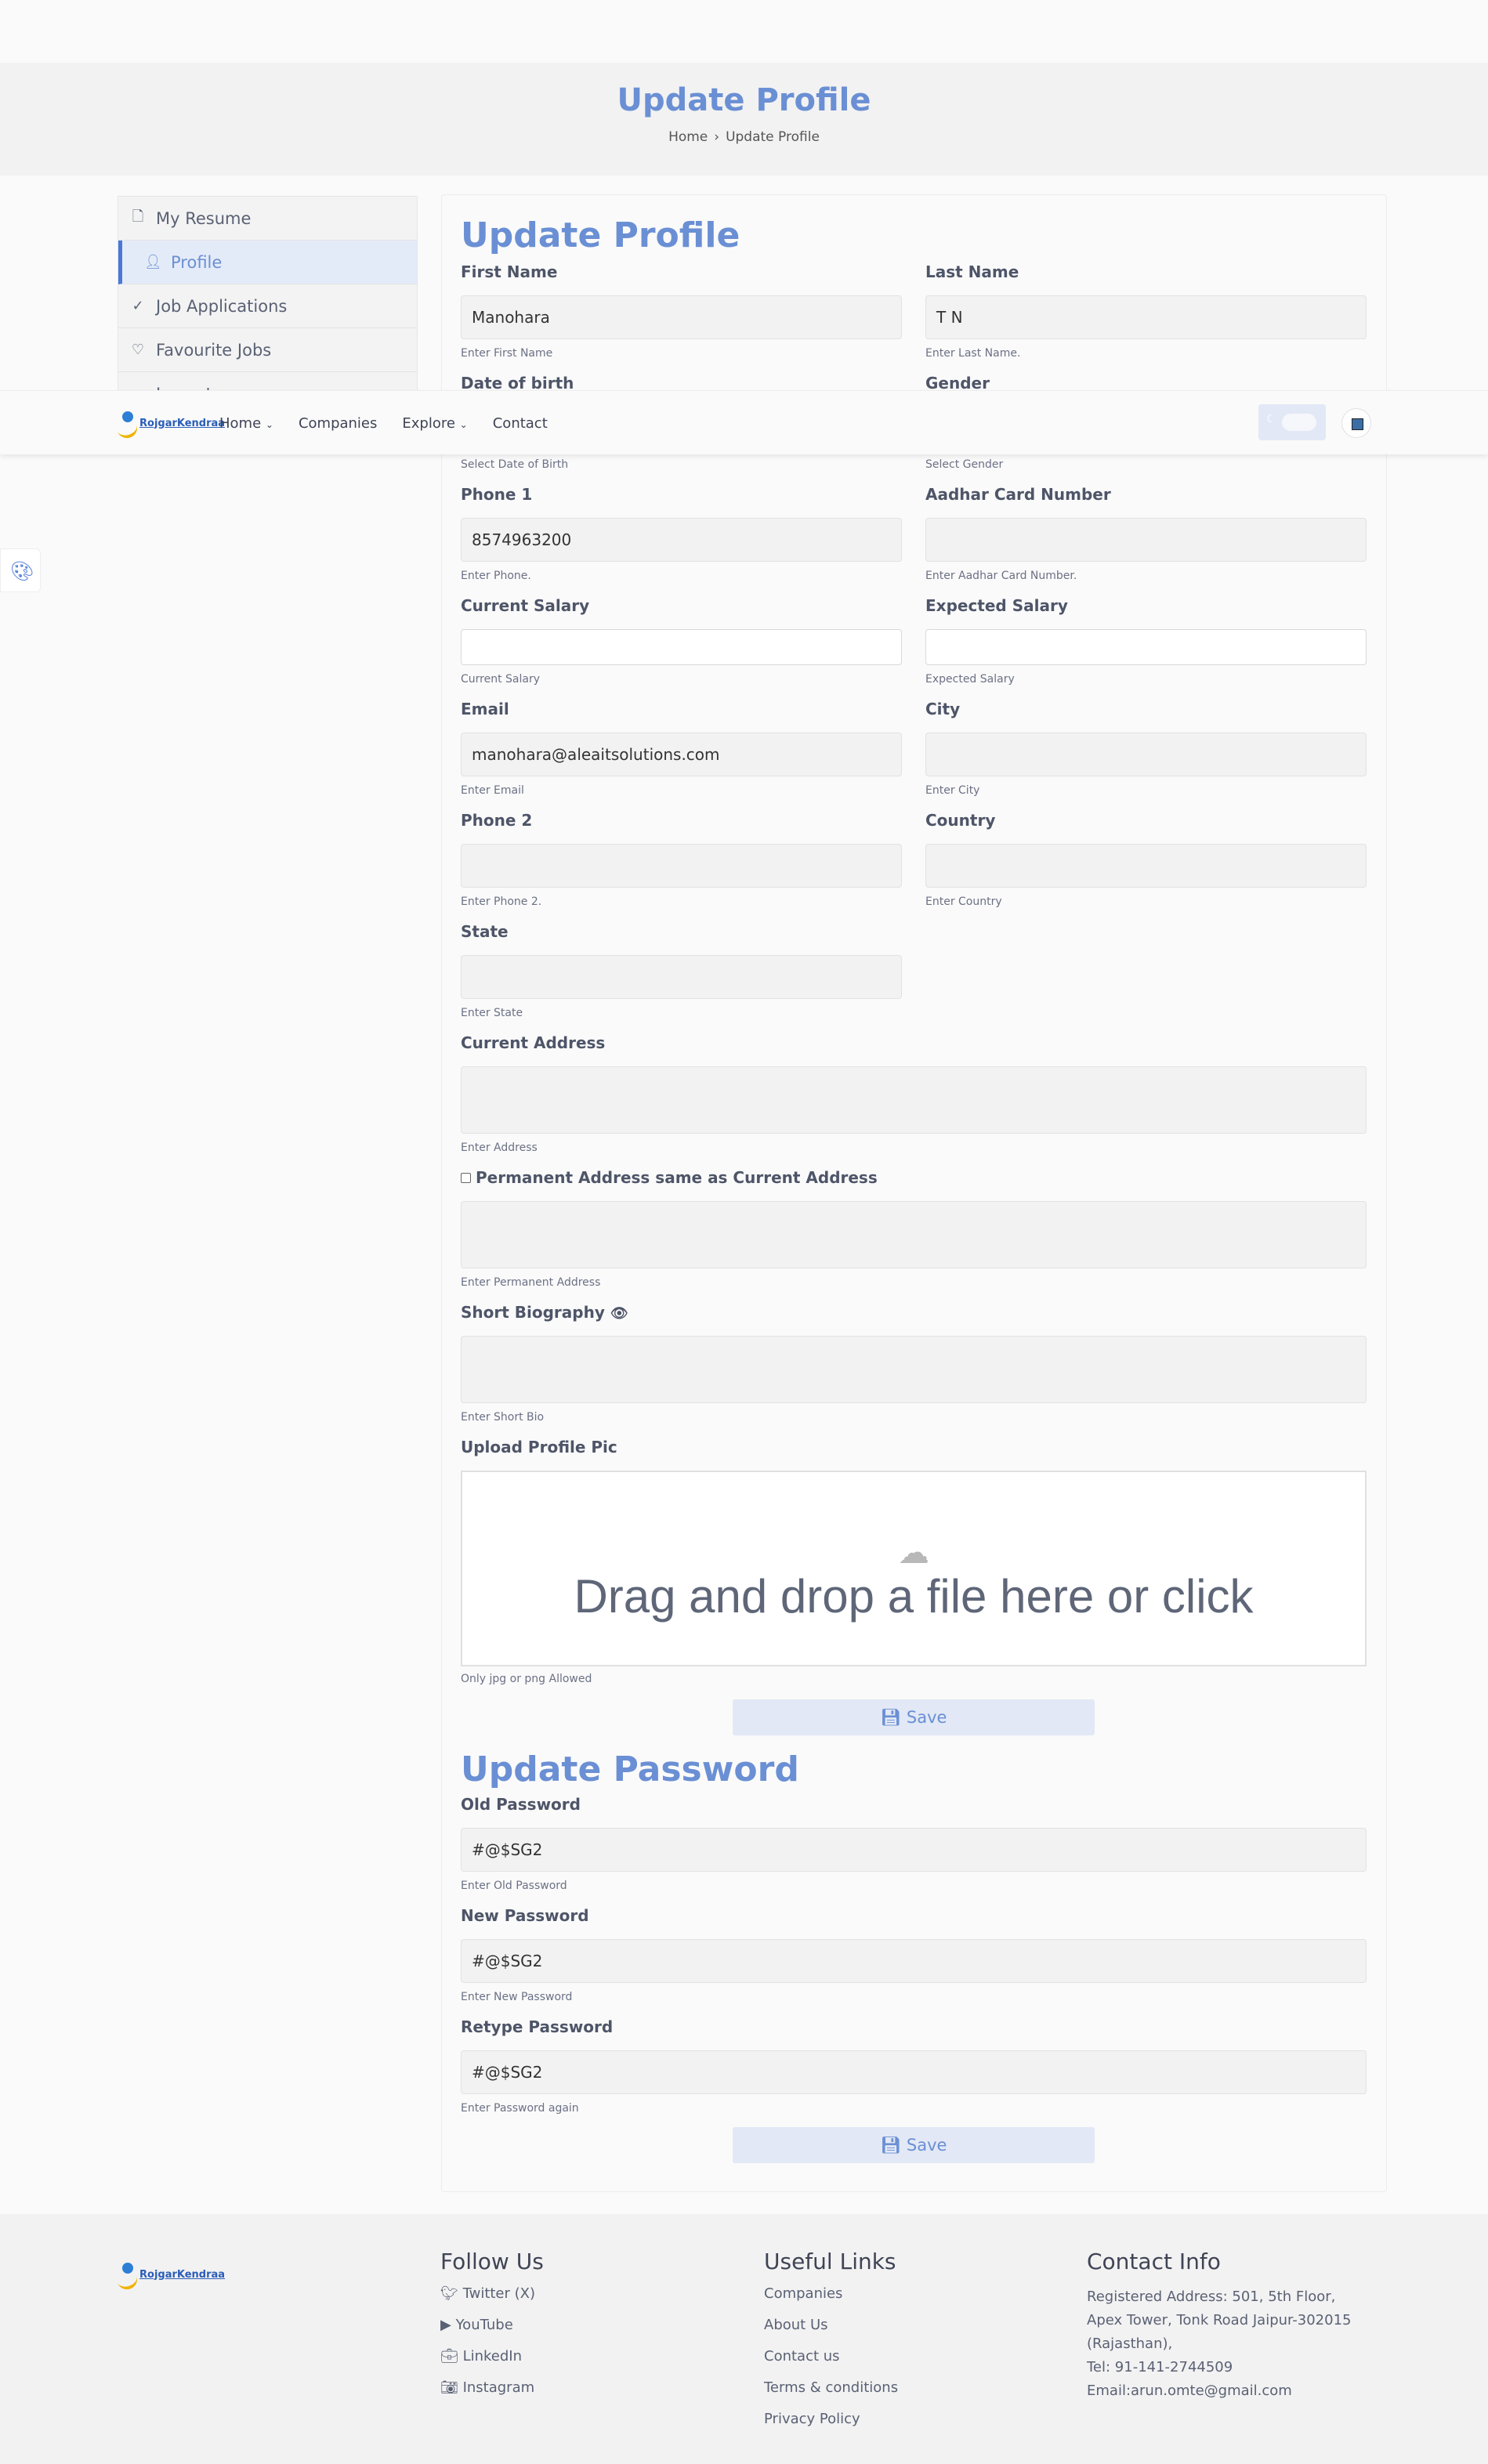 The width and height of the screenshot is (1488, 2464). What do you see at coordinates (972, 271) in the screenshot?
I see `last-name-label: Last Name` at bounding box center [972, 271].